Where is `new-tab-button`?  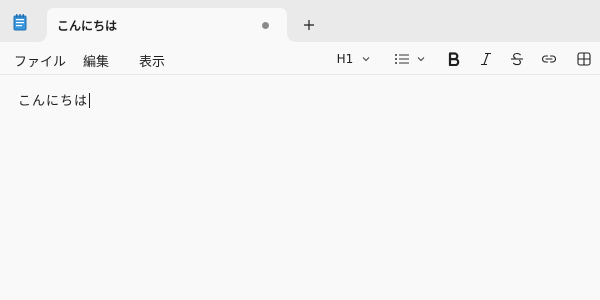
new-tab-button is located at coordinates (309, 25).